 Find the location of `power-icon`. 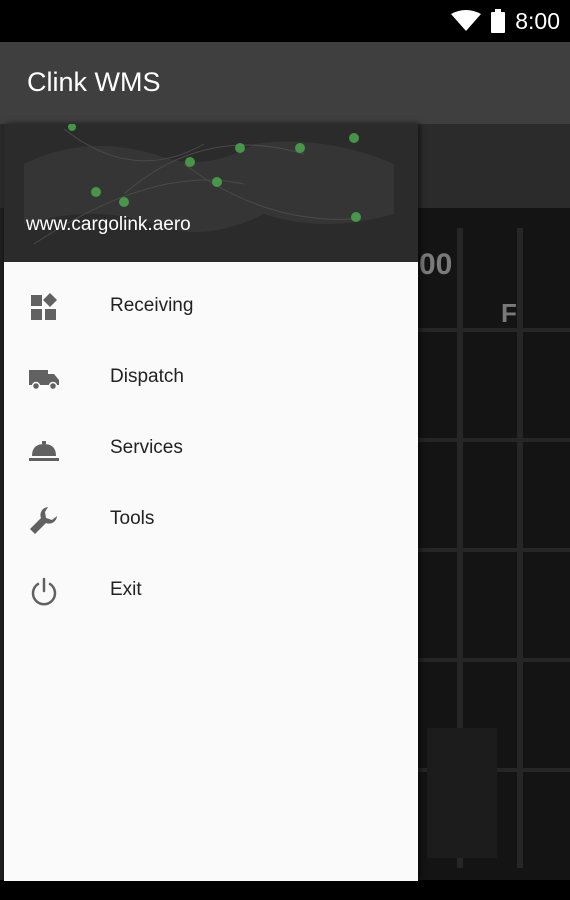

power-icon is located at coordinates (44, 591).